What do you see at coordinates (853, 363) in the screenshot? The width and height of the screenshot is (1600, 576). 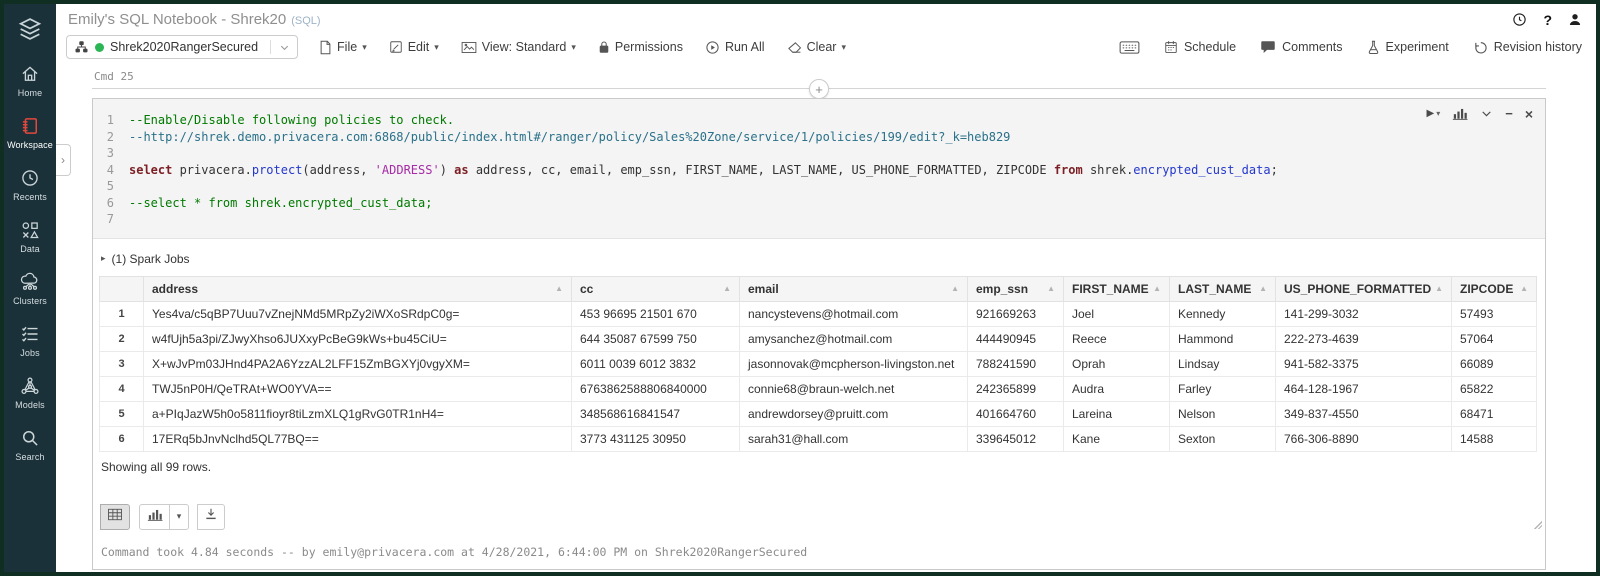 I see `table-cell: jasonnovak@mcpherson-livingston.net` at bounding box center [853, 363].